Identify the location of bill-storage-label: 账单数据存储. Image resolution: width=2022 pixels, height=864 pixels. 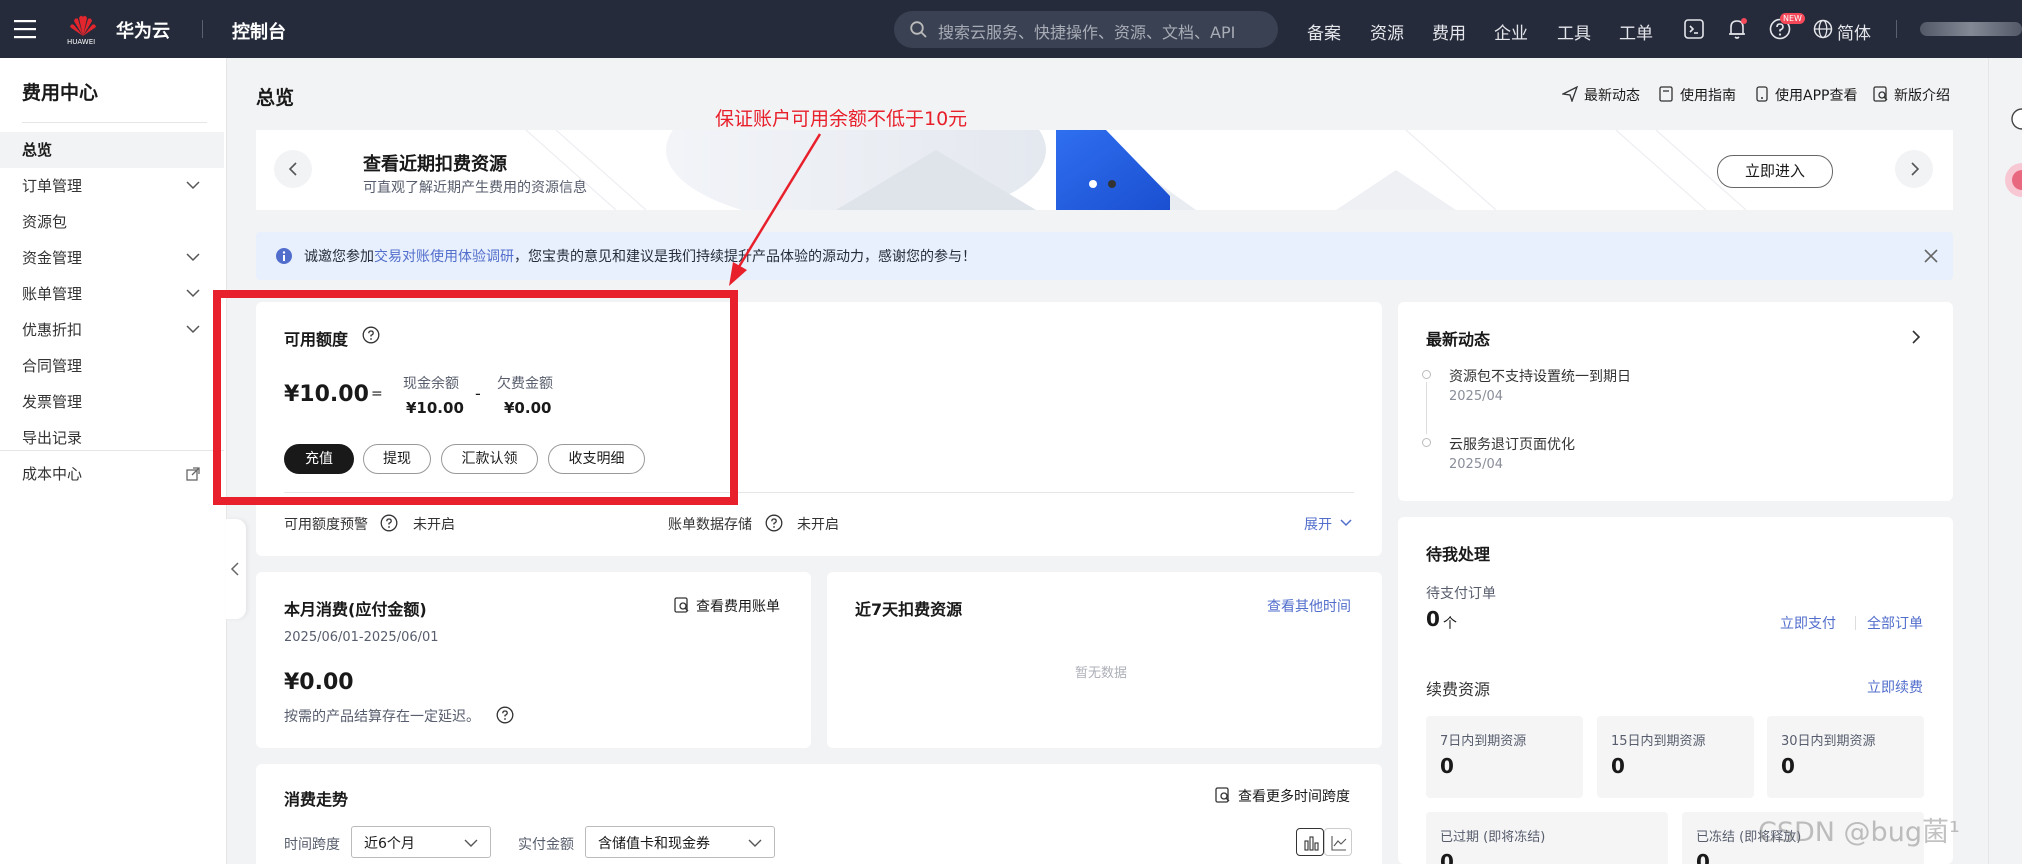
(710, 525).